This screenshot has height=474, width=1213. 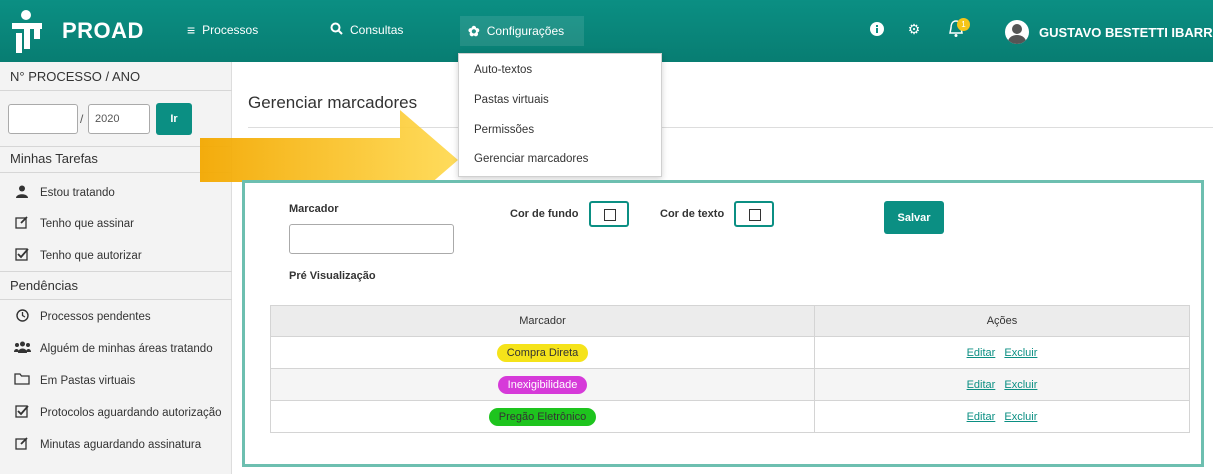 I want to click on process-search-title: N° PROCESSO / ANO, so click(x=75, y=76).